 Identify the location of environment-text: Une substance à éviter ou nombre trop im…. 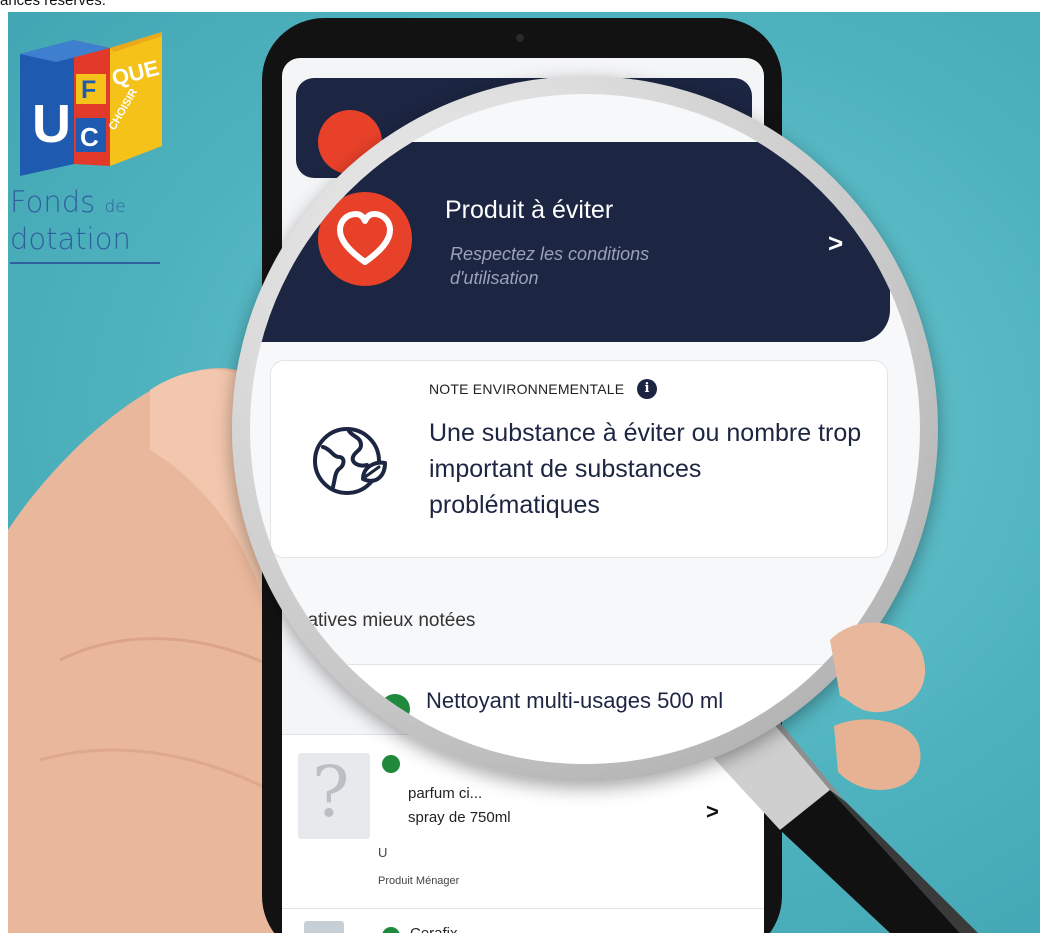
(645, 469).